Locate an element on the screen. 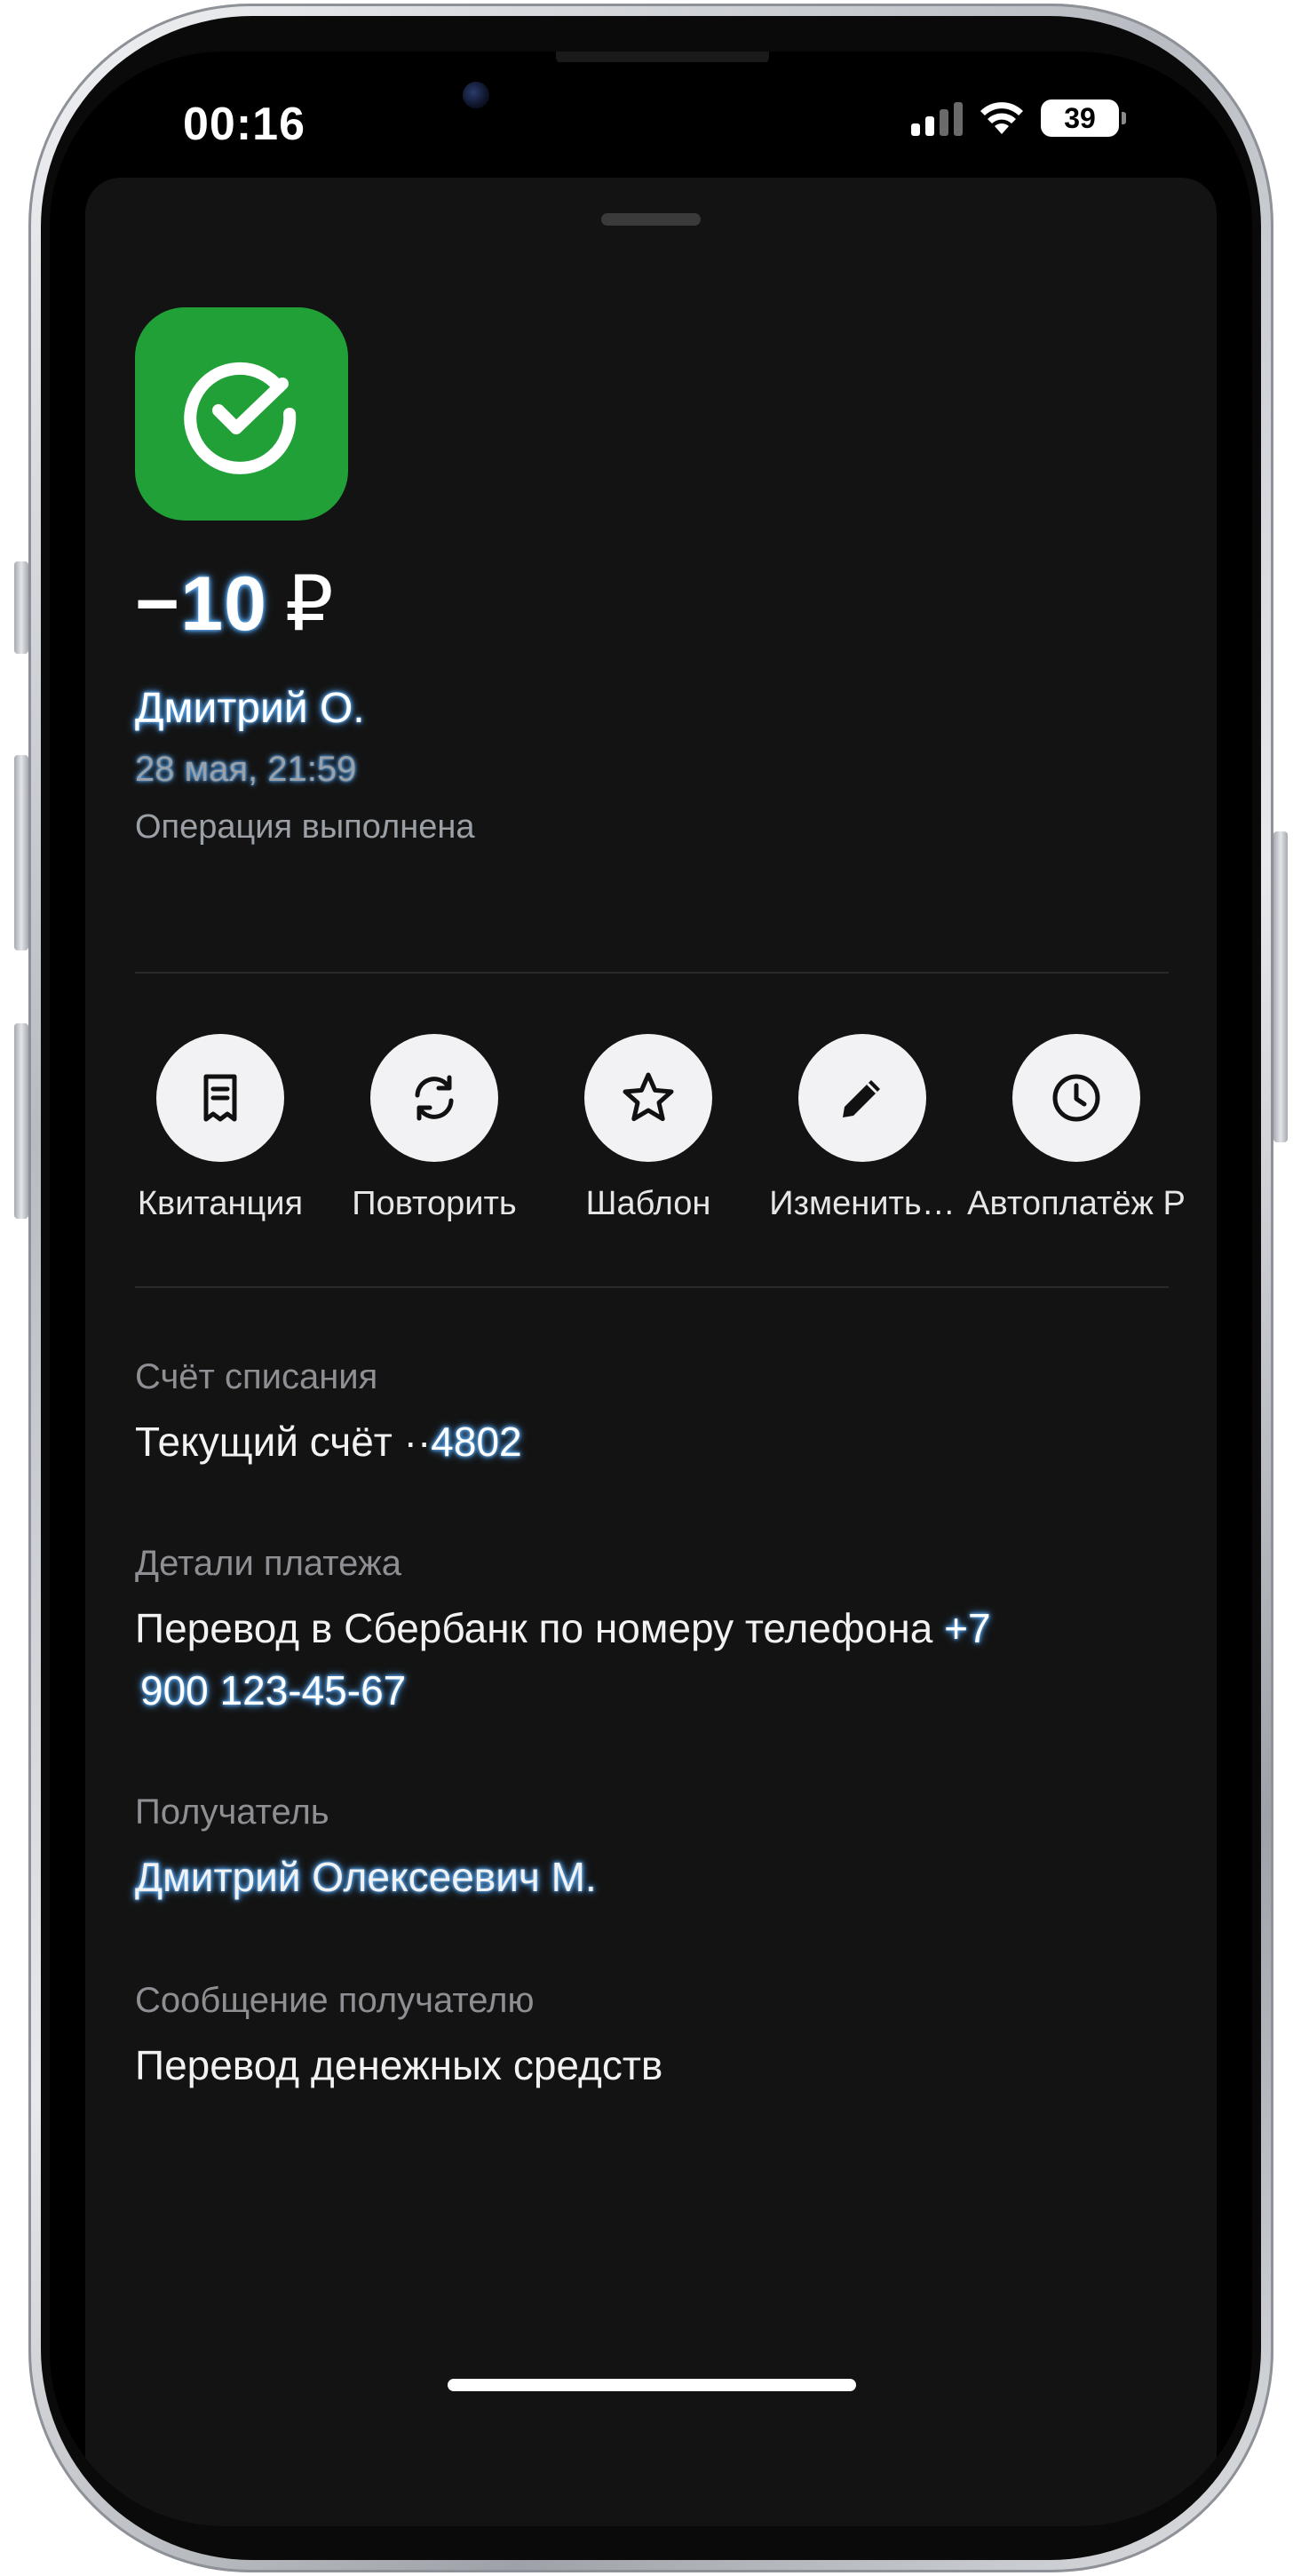 The height and width of the screenshot is (2576, 1301). currency-symbol: ₽ is located at coordinates (309, 604).